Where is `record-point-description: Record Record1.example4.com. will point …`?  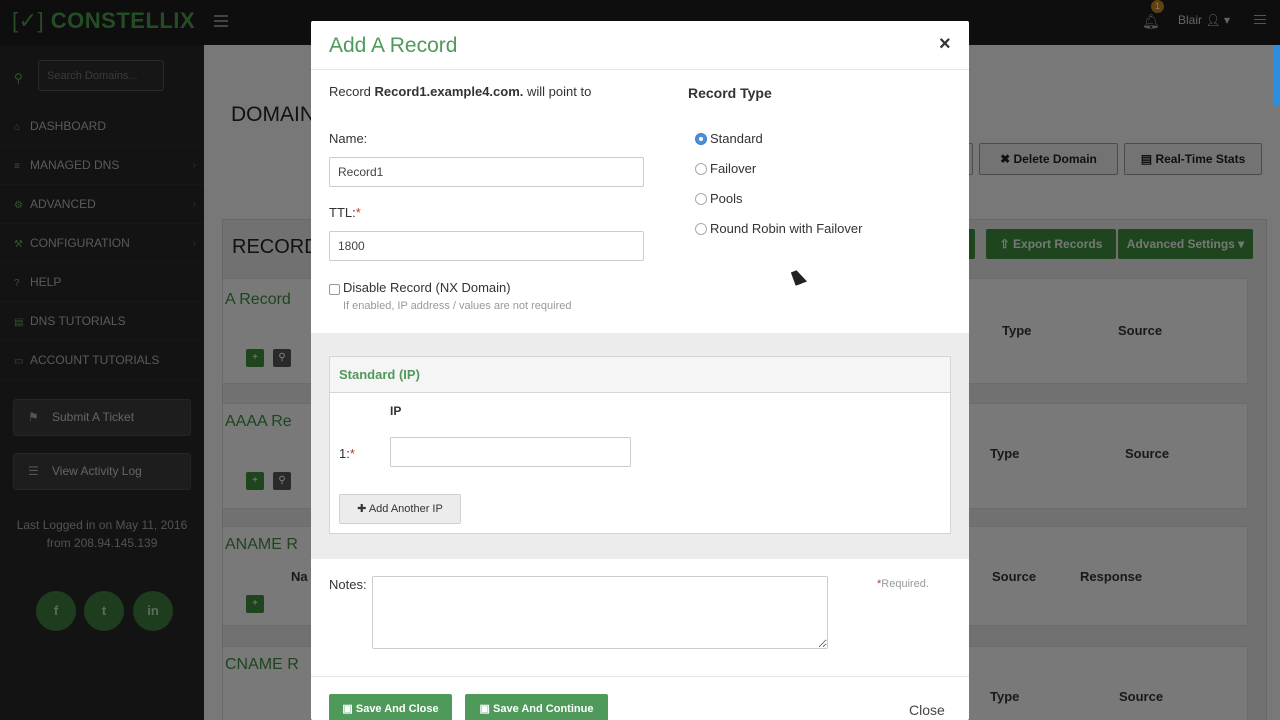
record-point-description: Record Record1.example4.com. will point … is located at coordinates (460, 91).